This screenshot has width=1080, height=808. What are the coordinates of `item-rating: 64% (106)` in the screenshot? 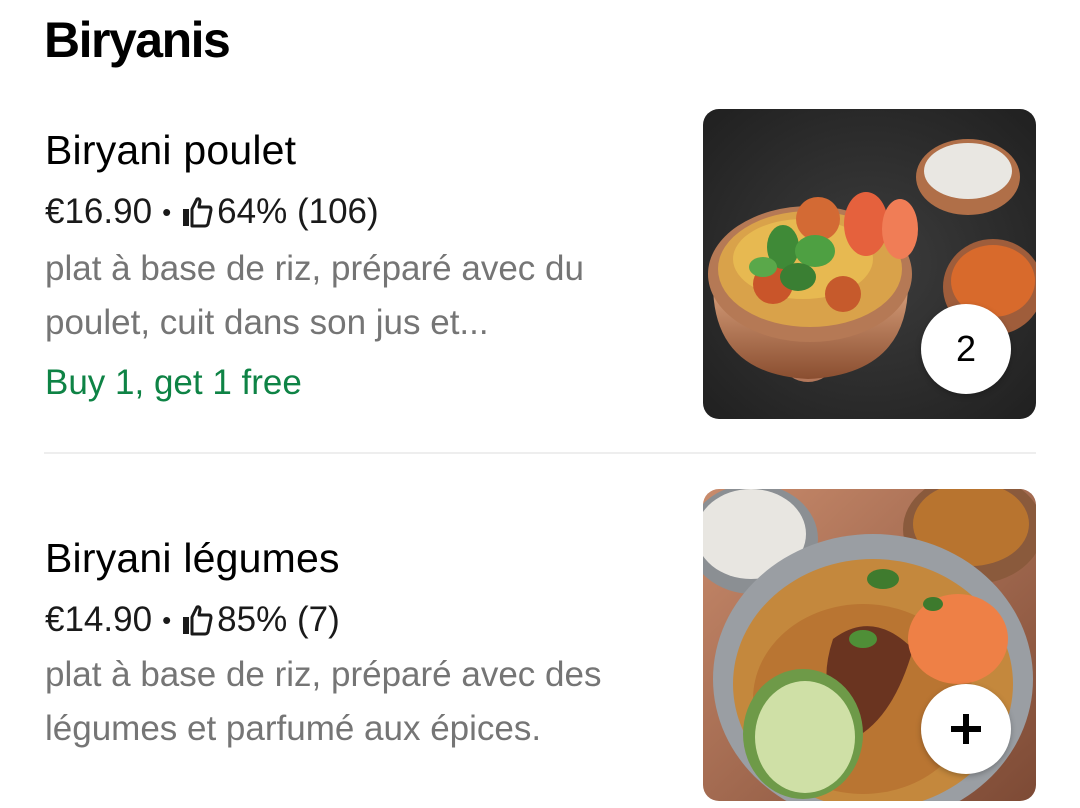 It's located at (298, 211).